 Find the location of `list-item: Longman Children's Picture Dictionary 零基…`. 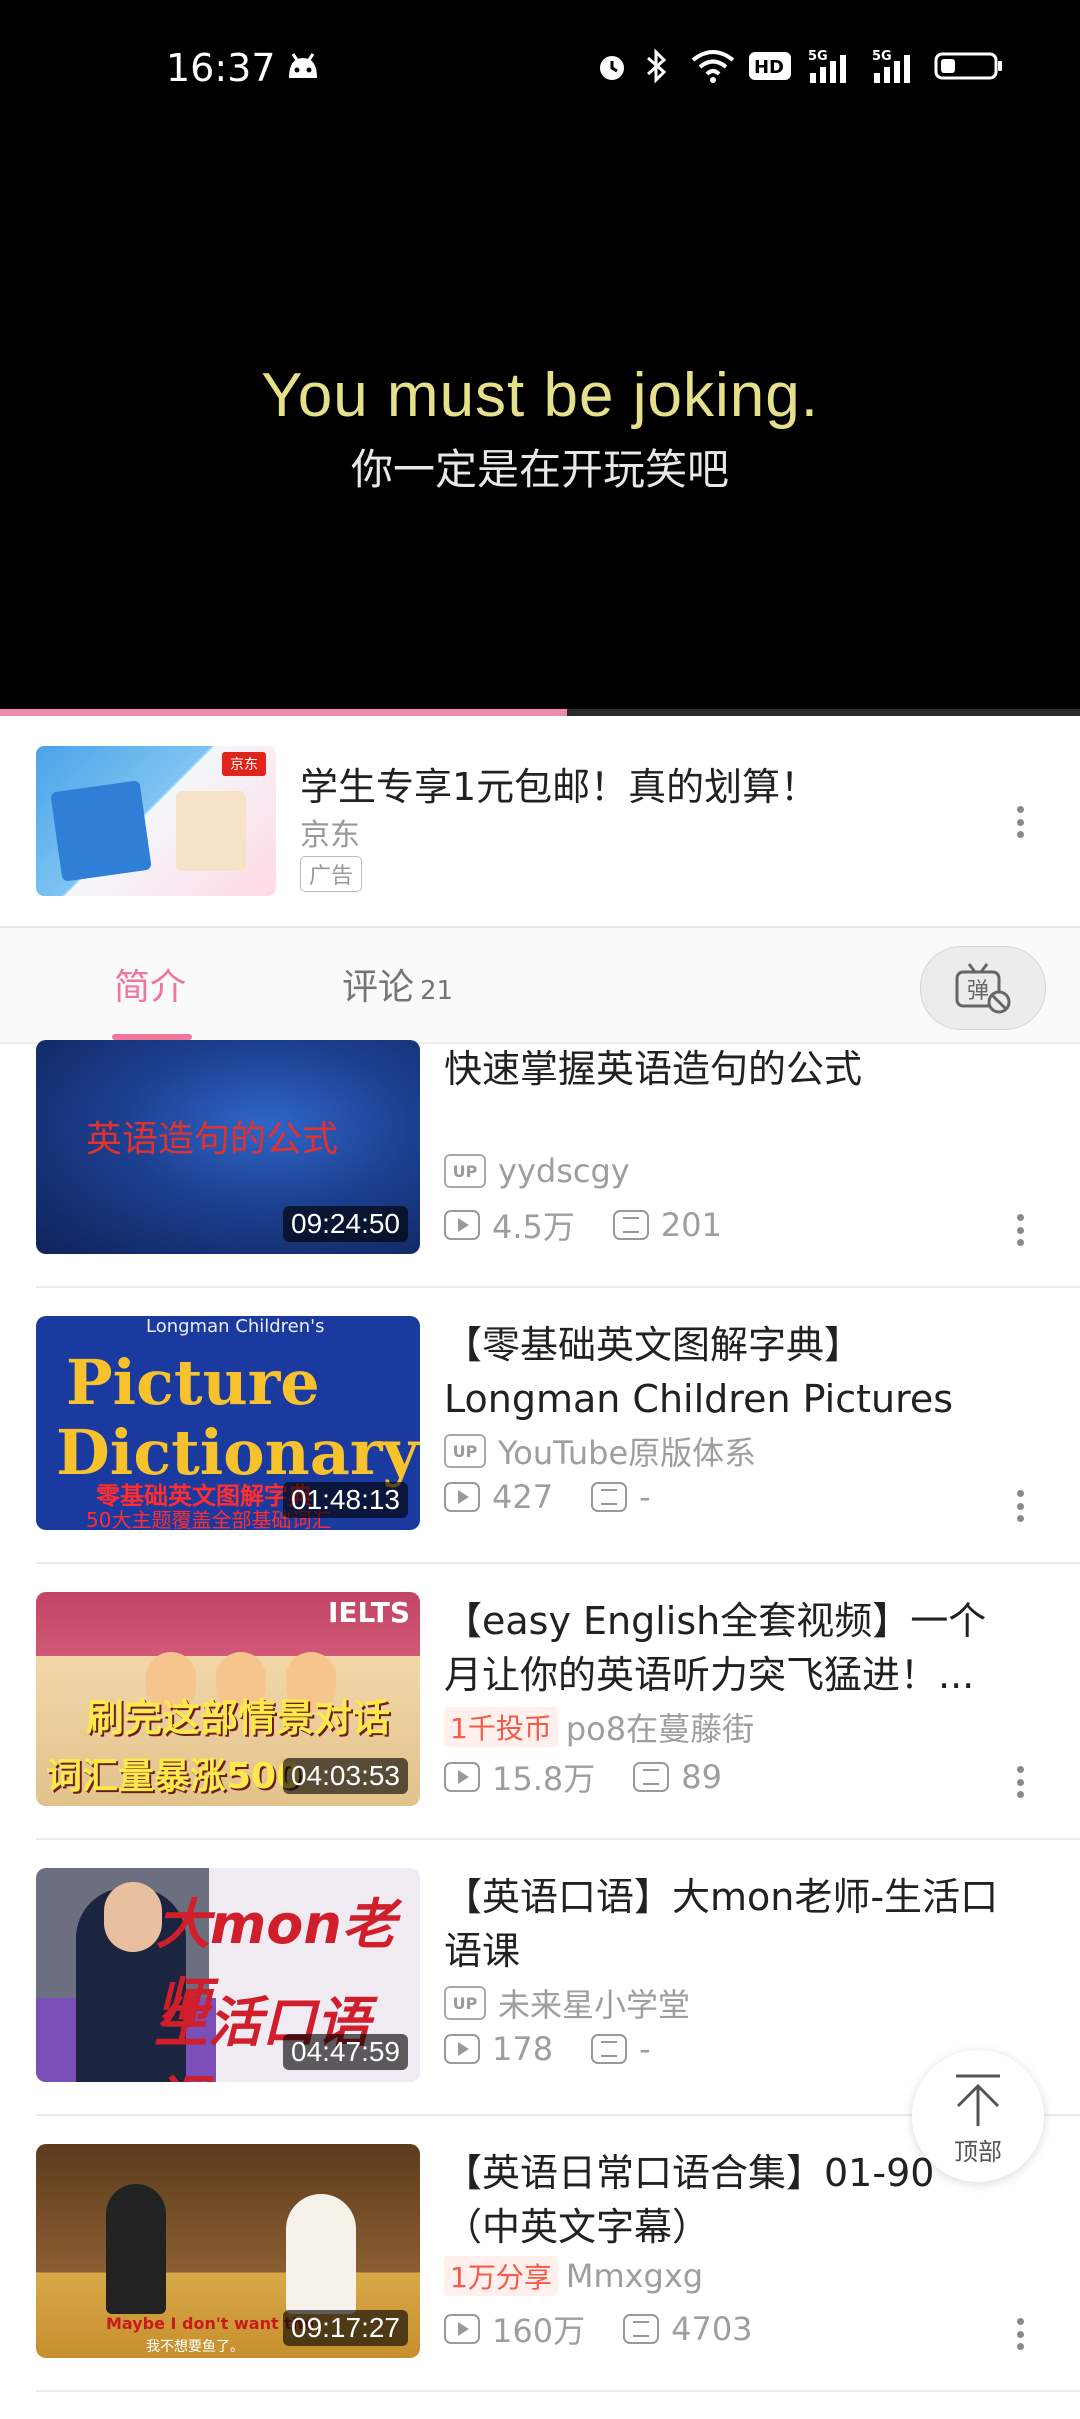

list-item: Longman Children's Picture Dictionary 零基… is located at coordinates (540, 1453).